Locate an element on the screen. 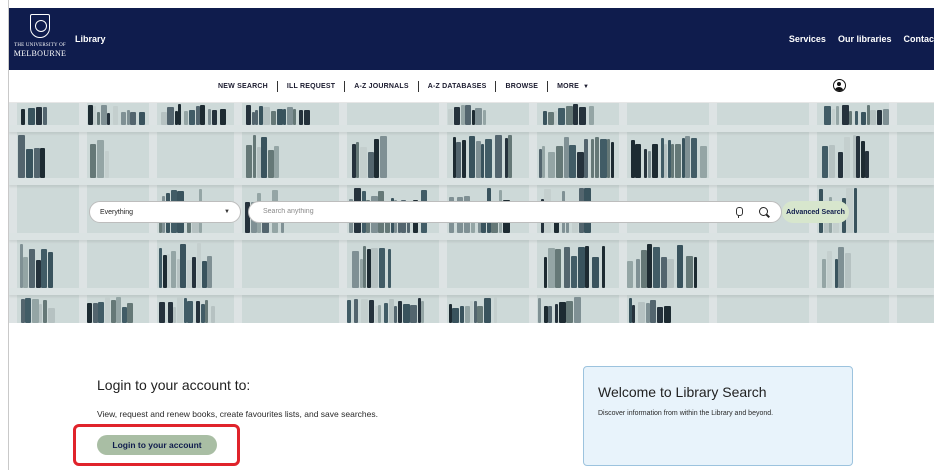 The width and height of the screenshot is (934, 470). nav-az-journals-label: A-Z JOURNALS is located at coordinates (381, 86).